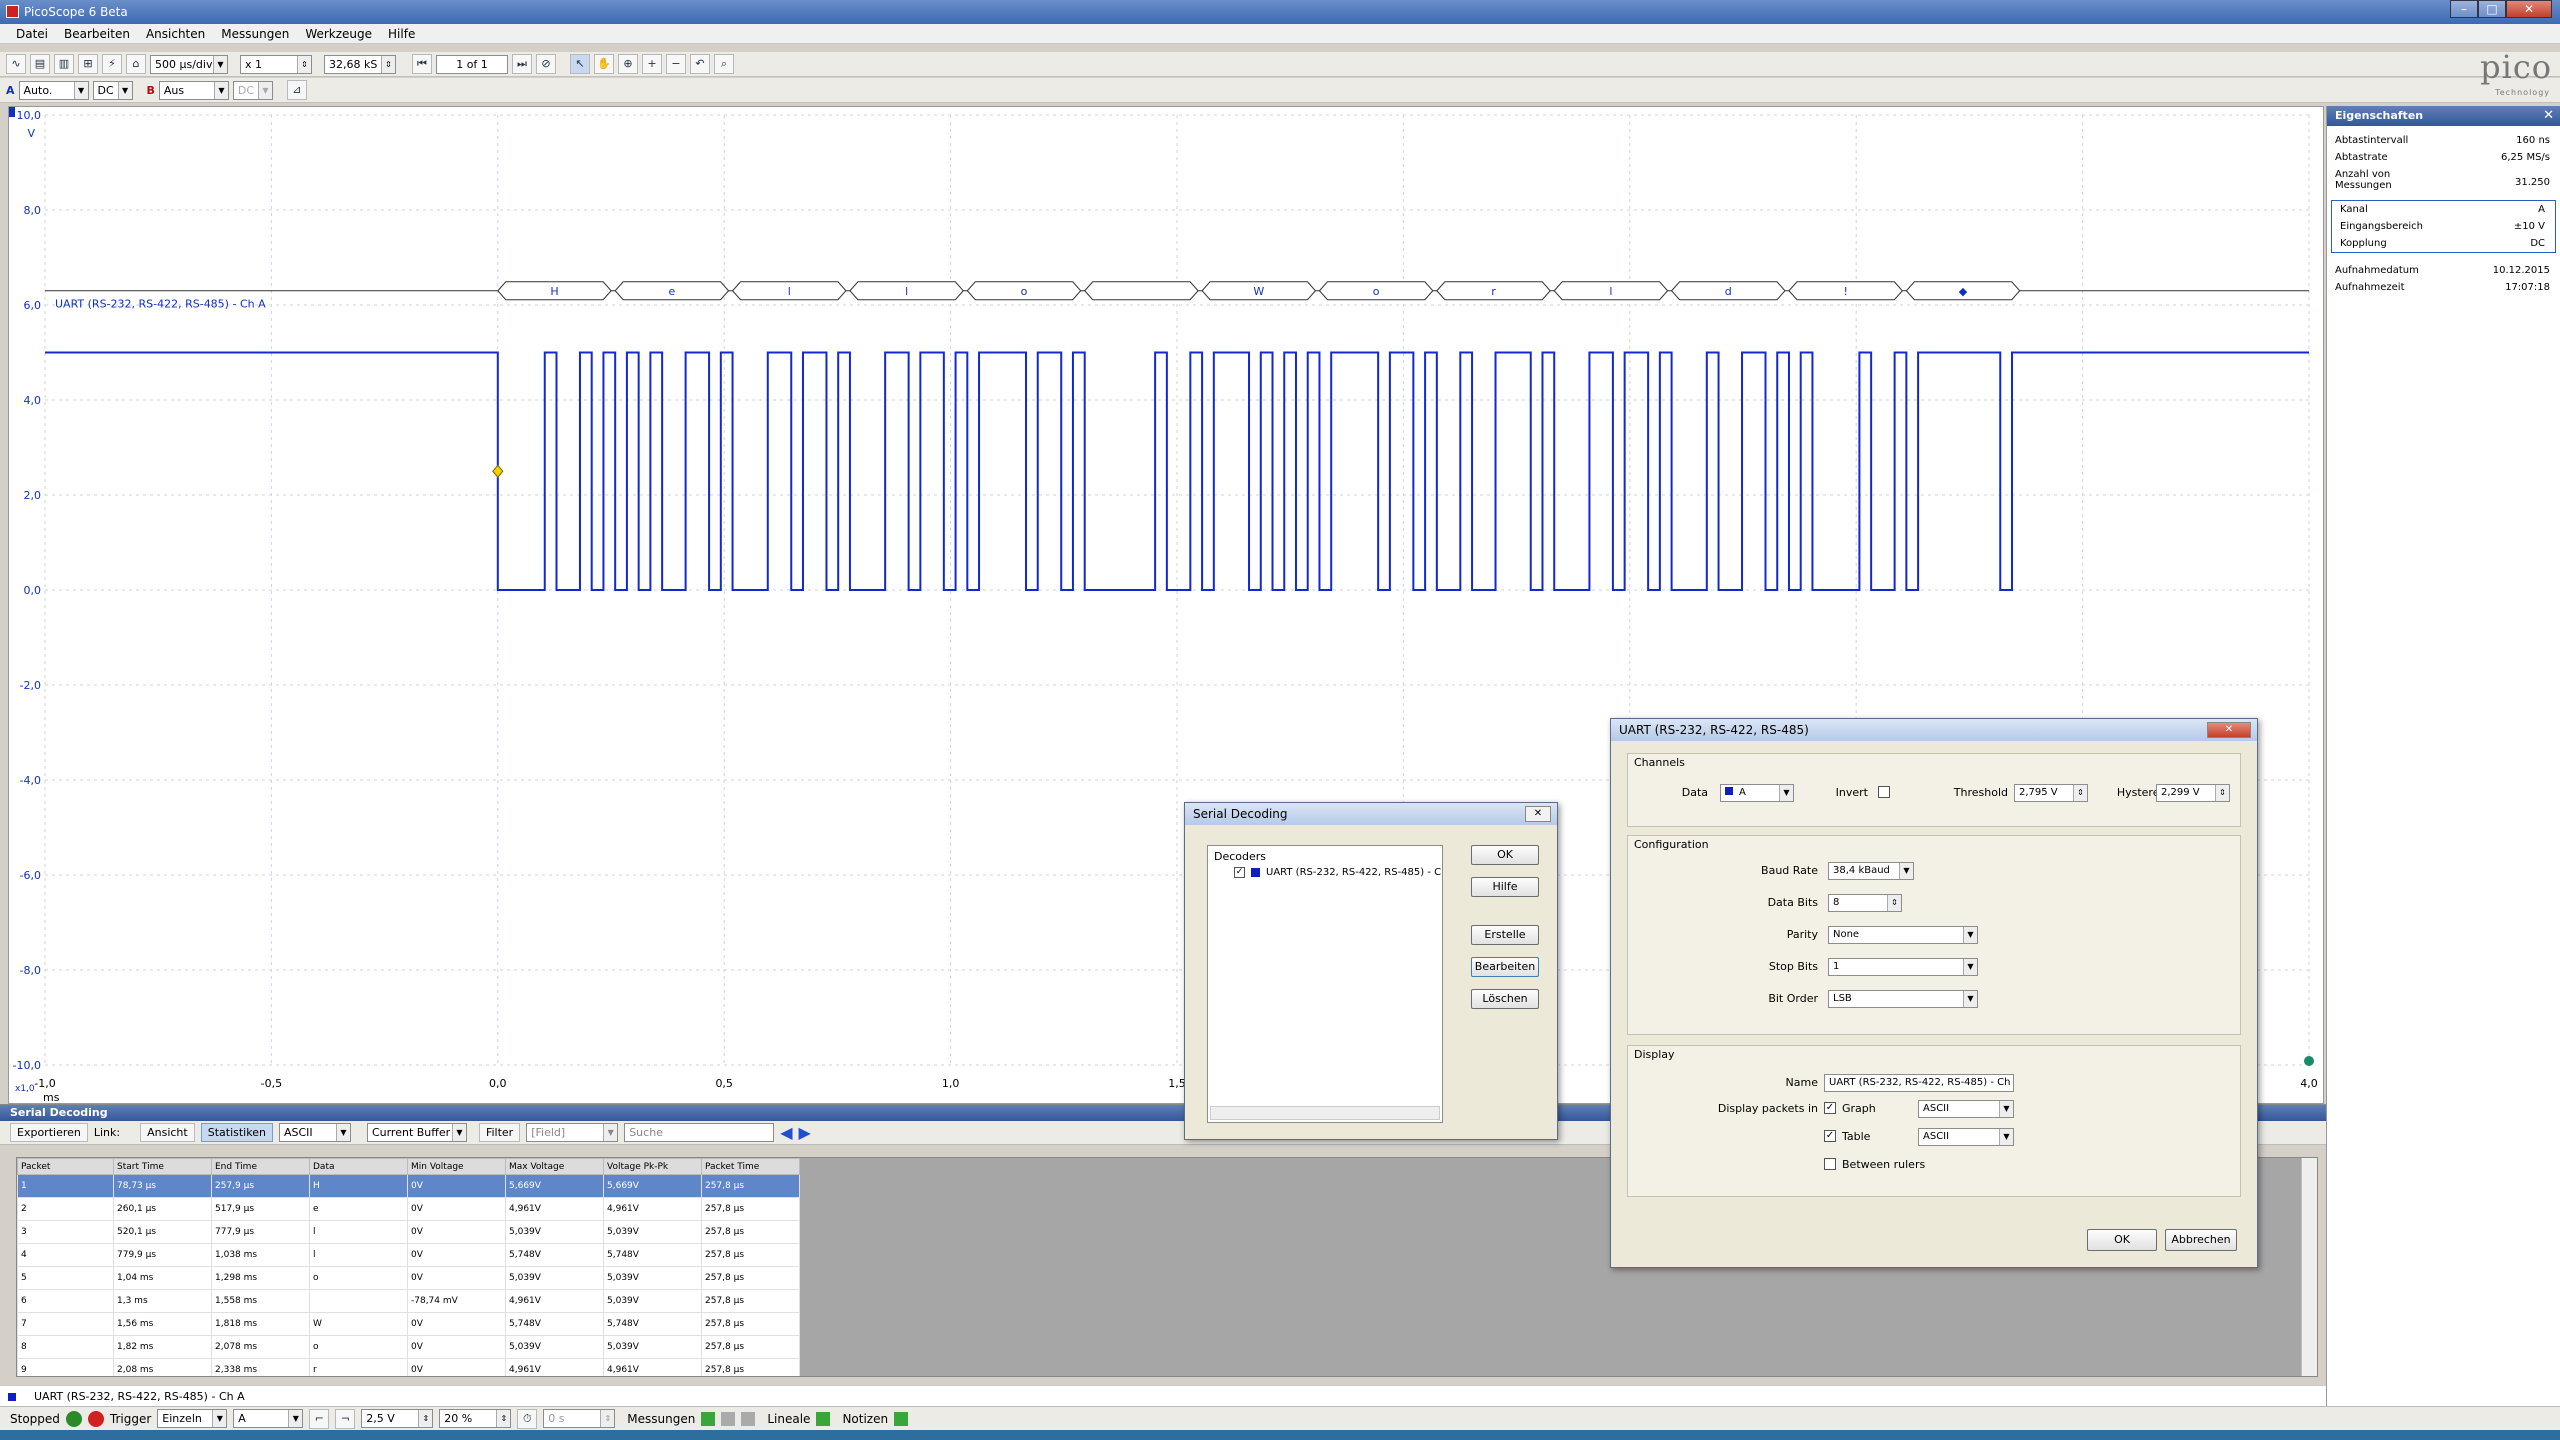 The height and width of the screenshot is (1440, 2560). What do you see at coordinates (580, 64) in the screenshot?
I see `pointer-tool-icon: ↖` at bounding box center [580, 64].